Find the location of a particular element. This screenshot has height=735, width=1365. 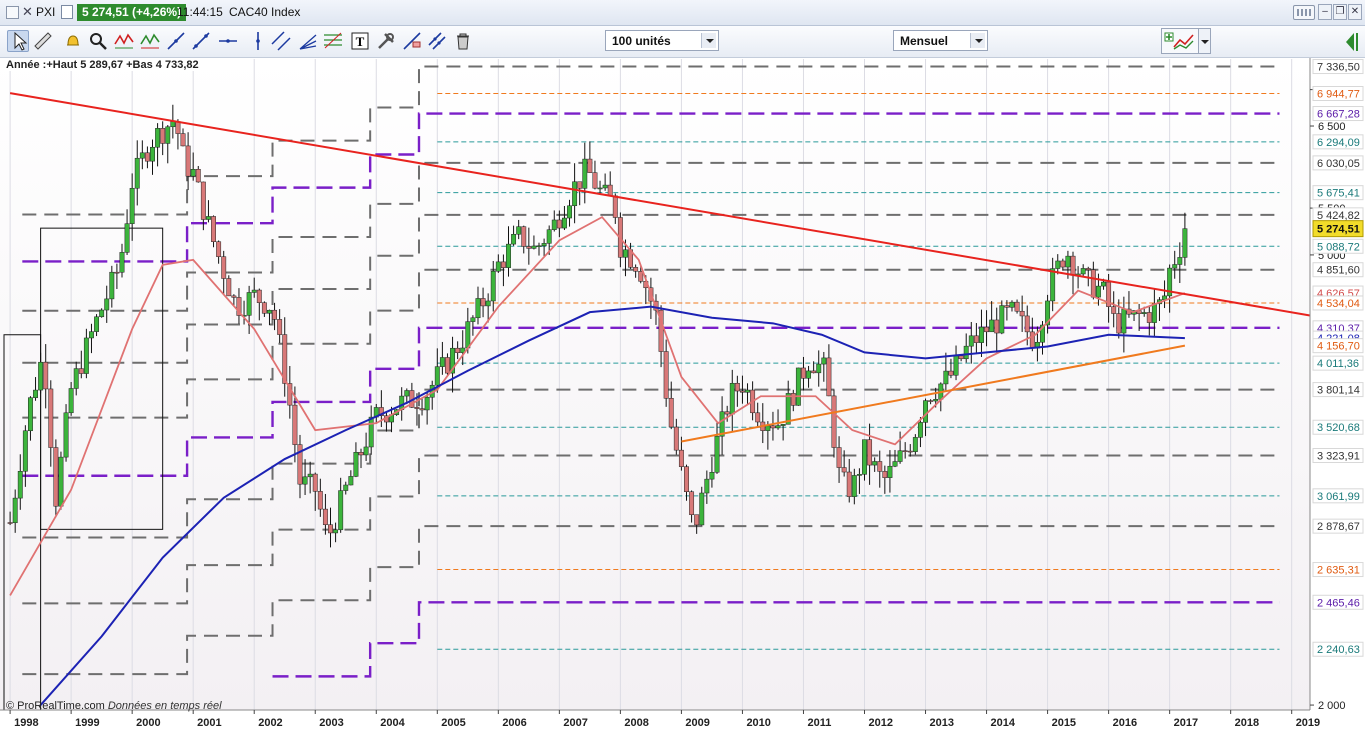

indicators-dropdown is located at coordinates (1205, 41).